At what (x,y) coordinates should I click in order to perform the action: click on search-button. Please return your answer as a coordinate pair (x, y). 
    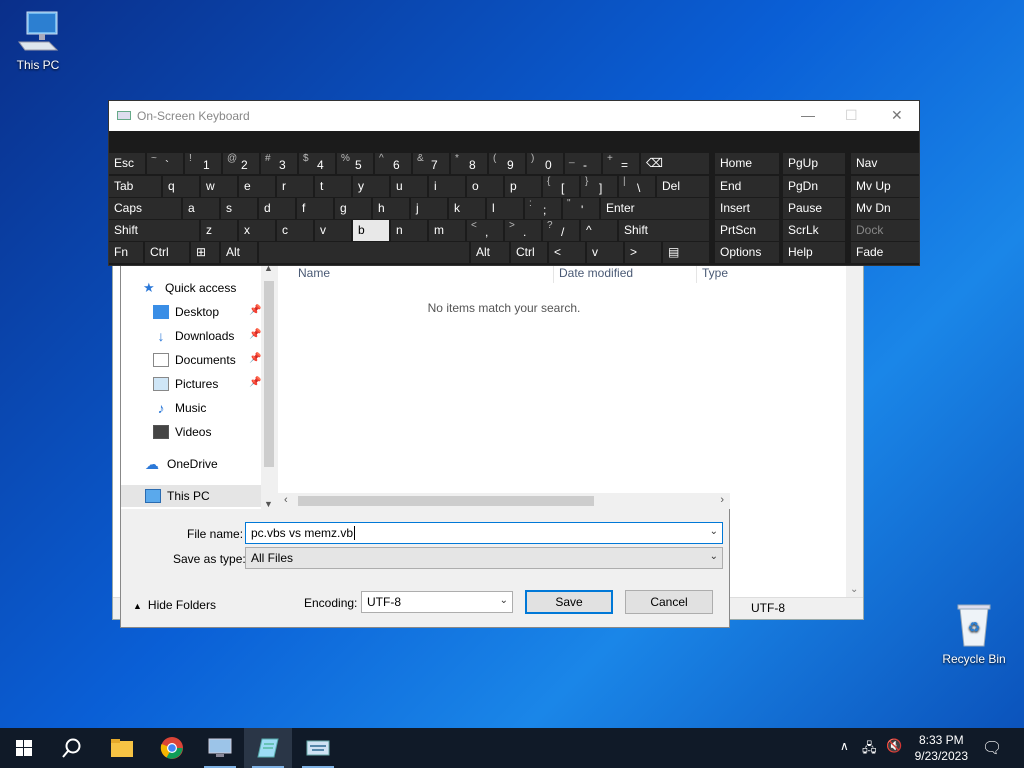
    Looking at the image, I should click on (72, 748).